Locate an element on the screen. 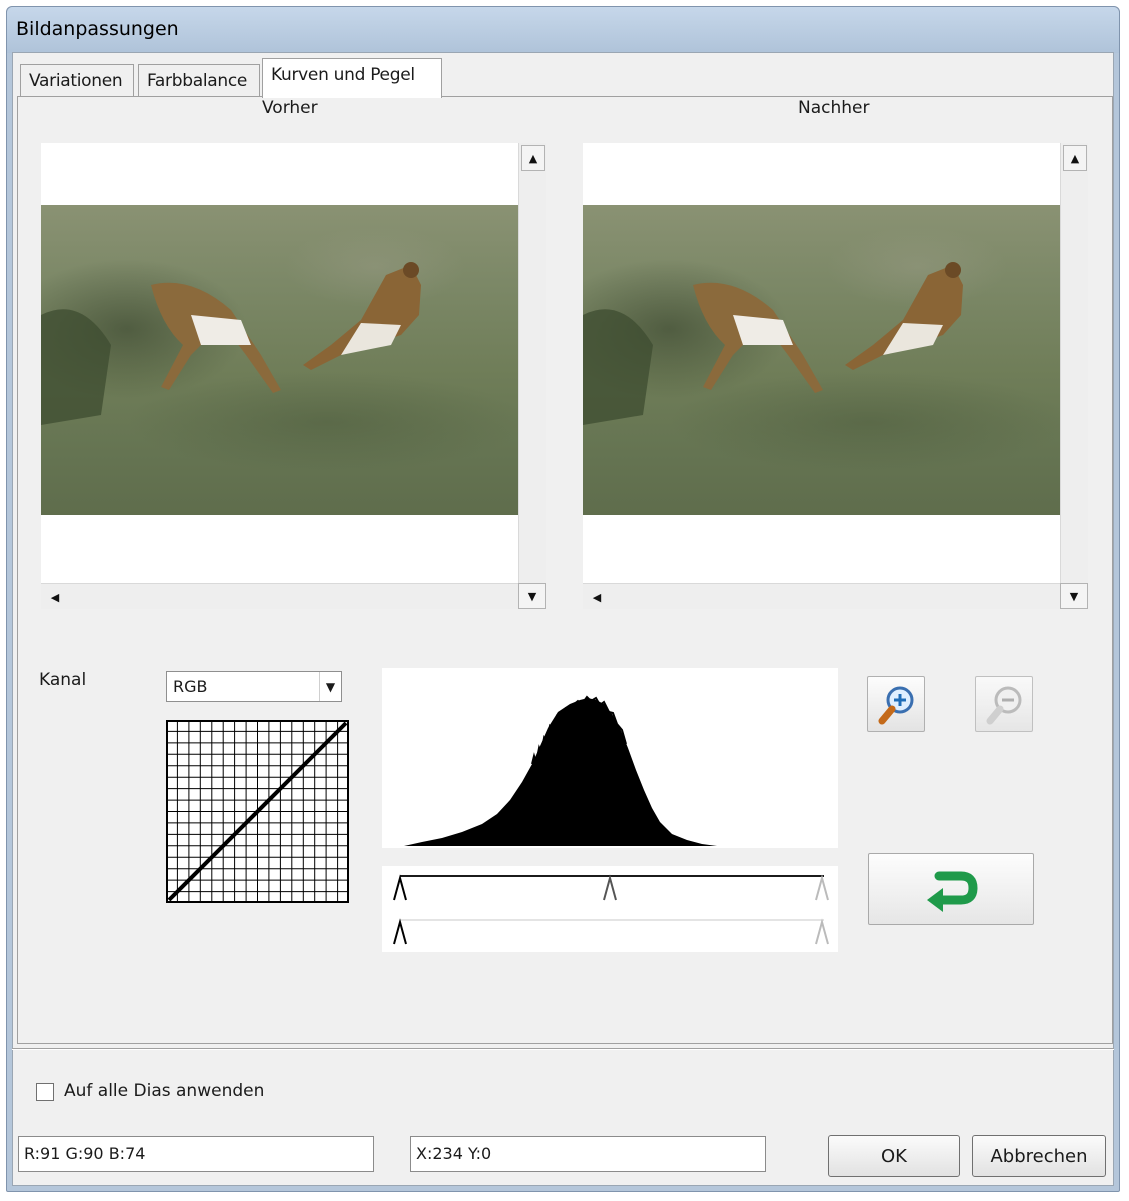 The image size is (1129, 1201). after-vertical-scrollbar: ▲ is located at coordinates (1074, 363).